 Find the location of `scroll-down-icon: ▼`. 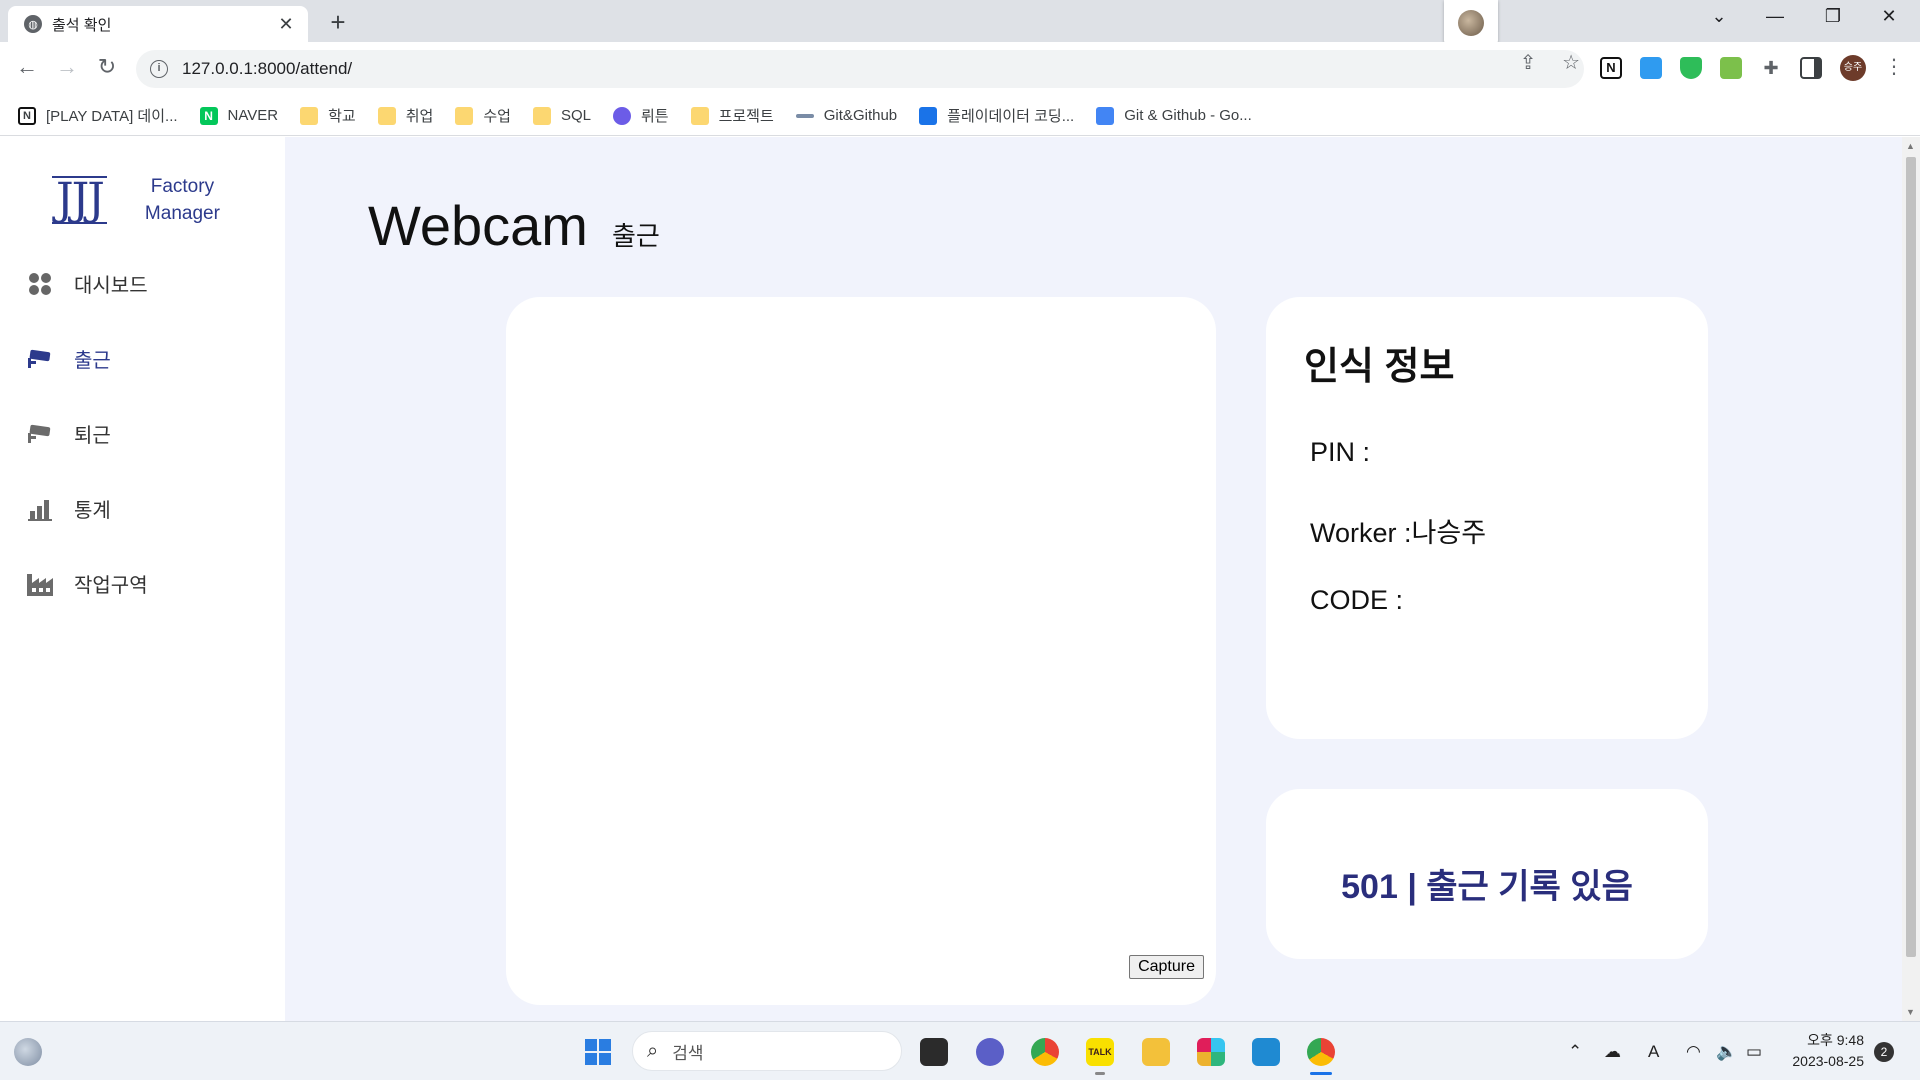

scroll-down-icon: ▼ is located at coordinates (1910, 1012).